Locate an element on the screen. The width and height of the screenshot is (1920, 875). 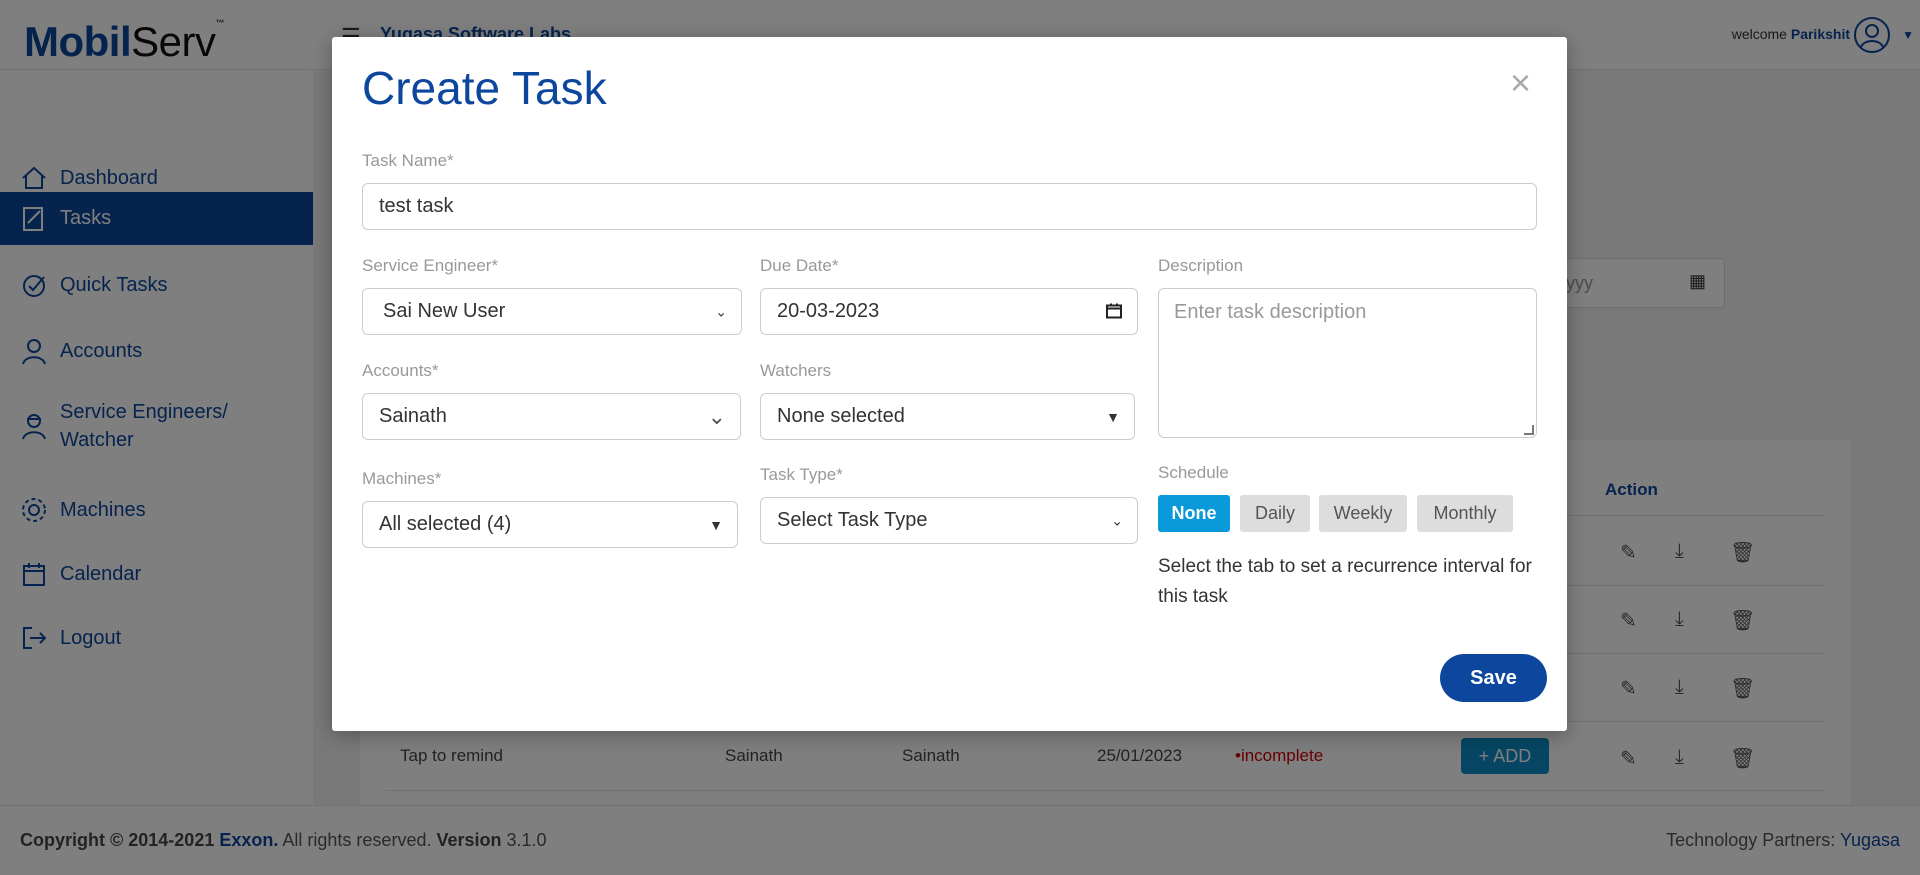
description-label: Description is located at coordinates (1201, 265).